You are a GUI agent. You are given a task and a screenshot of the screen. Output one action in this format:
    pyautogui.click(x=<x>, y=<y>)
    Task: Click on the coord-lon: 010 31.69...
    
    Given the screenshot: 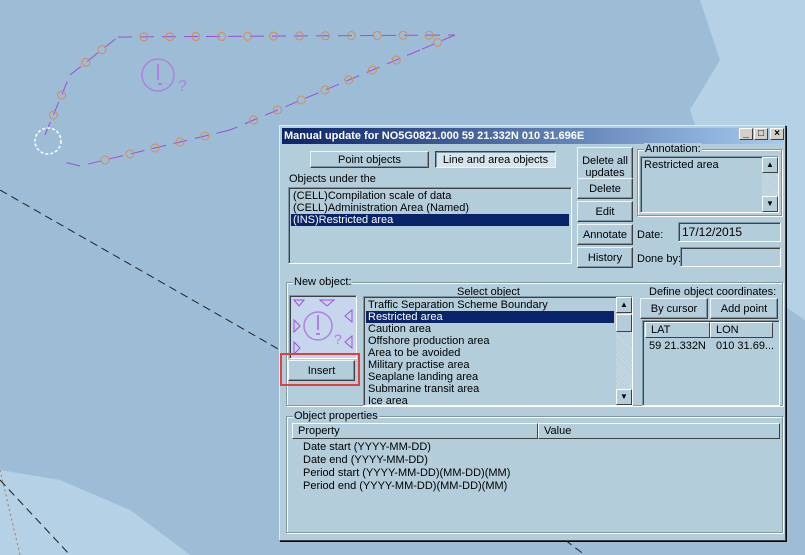 What is the action you would take?
    pyautogui.click(x=745, y=346)
    